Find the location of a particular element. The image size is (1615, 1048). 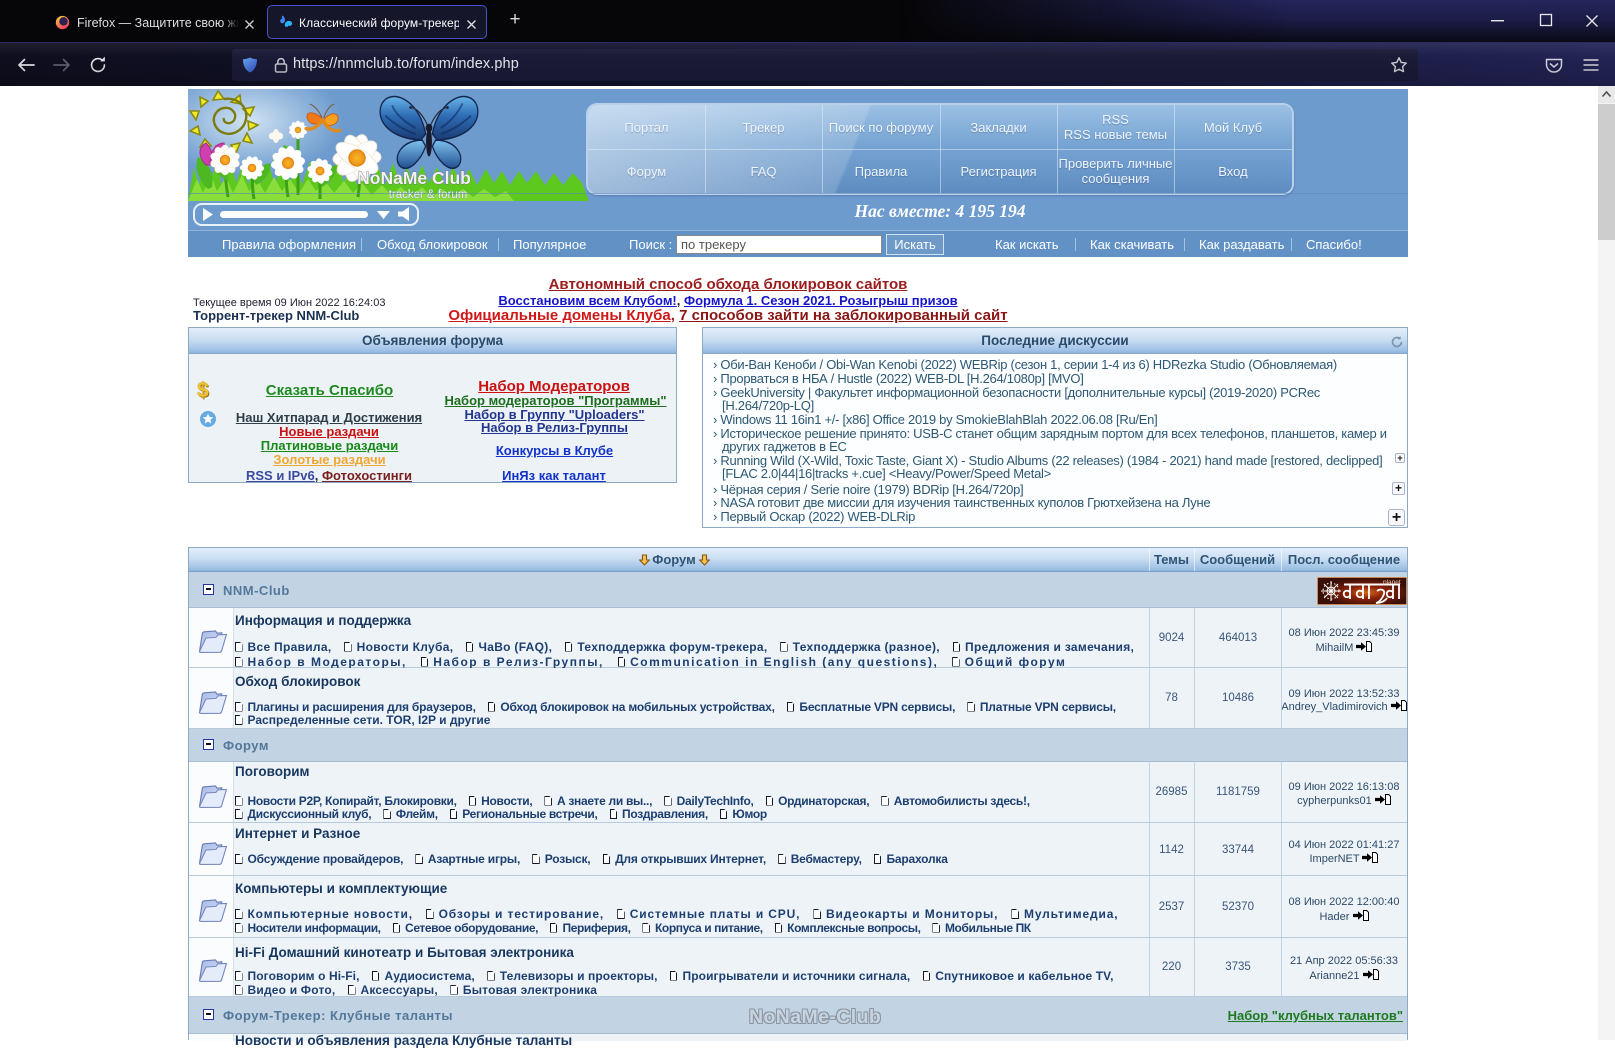

svg-text: planet is located at coordinates (1392, 582).